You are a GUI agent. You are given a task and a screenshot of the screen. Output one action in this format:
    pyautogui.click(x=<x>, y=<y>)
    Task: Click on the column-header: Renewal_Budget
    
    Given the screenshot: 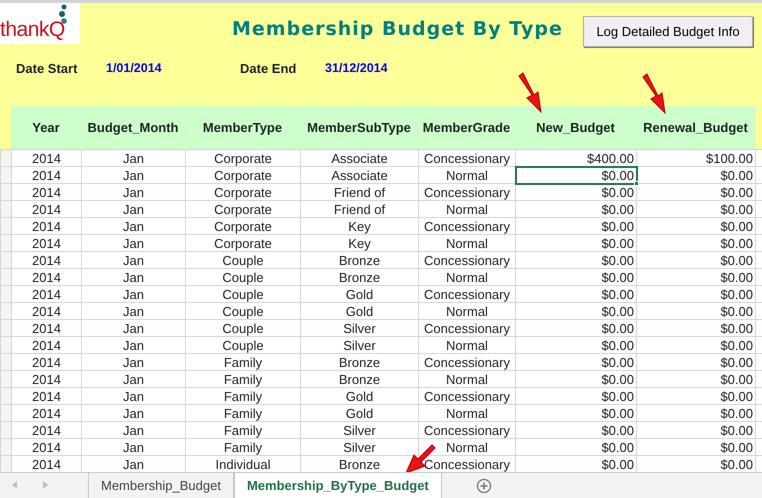 What is the action you would take?
    pyautogui.click(x=695, y=128)
    